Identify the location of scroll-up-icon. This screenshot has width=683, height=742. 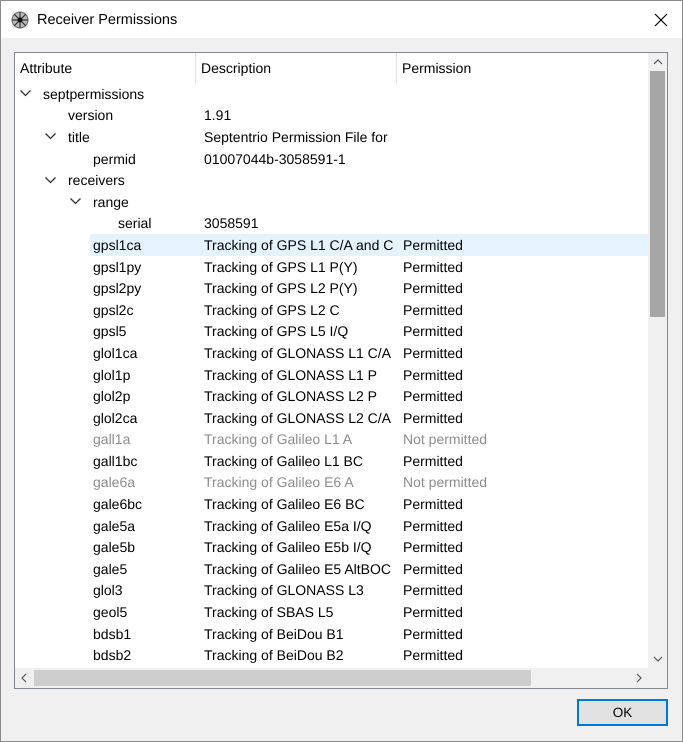
(657, 62).